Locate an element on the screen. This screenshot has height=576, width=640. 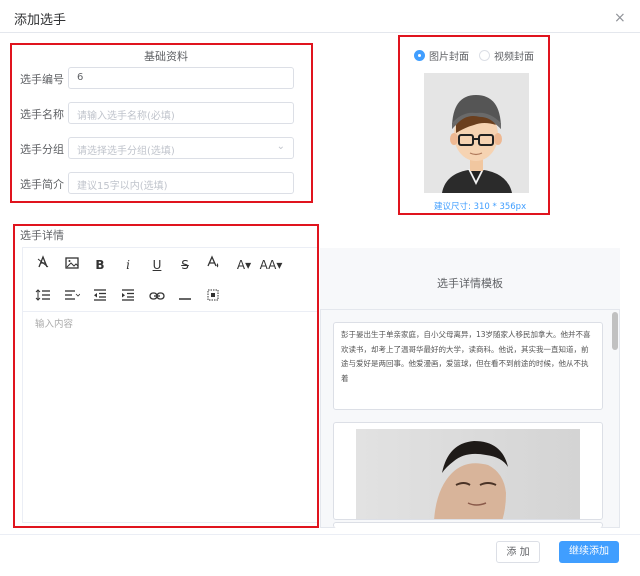
player-intro-input: 建议15字以内(选填) is located at coordinates (181, 183).